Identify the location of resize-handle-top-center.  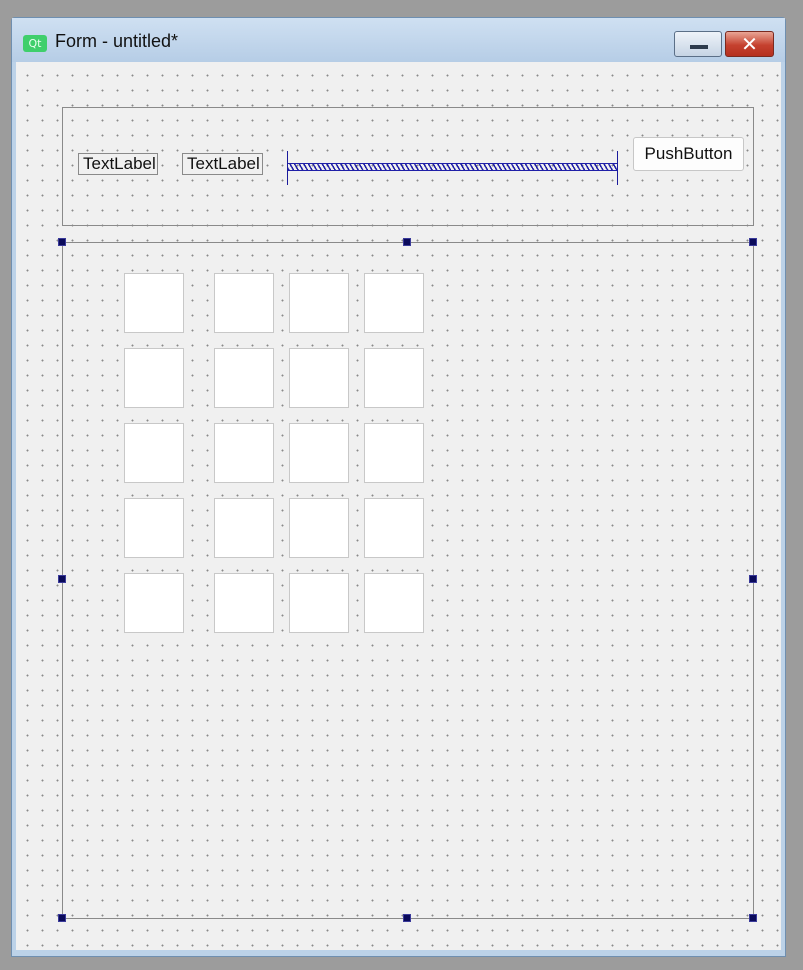
(407, 242).